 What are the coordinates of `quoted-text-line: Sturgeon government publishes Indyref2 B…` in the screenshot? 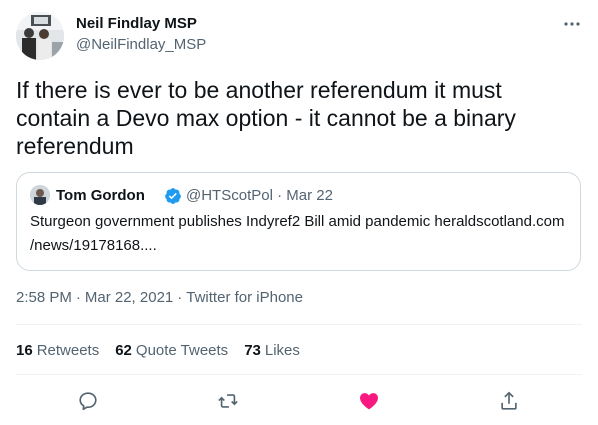 It's located at (297, 221).